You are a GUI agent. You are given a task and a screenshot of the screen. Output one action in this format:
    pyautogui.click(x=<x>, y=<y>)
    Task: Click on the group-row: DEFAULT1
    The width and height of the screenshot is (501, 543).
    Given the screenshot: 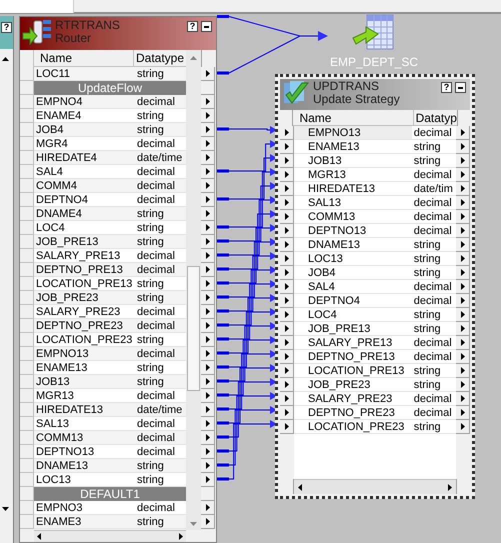 What is the action you would take?
    pyautogui.click(x=110, y=494)
    